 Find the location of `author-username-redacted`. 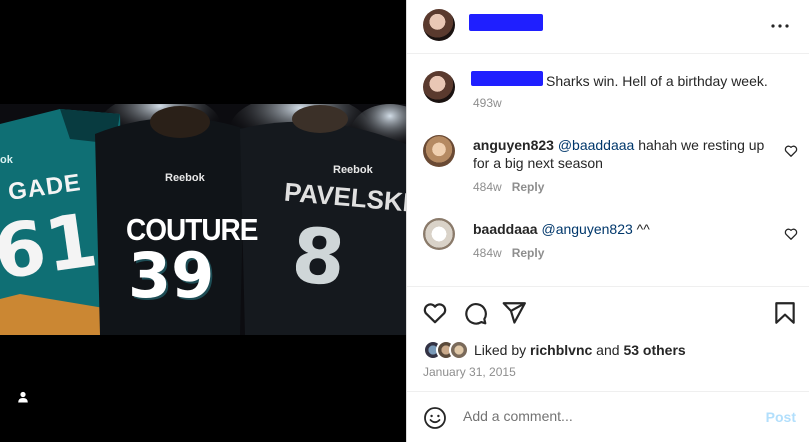

author-username-redacted is located at coordinates (506, 22).